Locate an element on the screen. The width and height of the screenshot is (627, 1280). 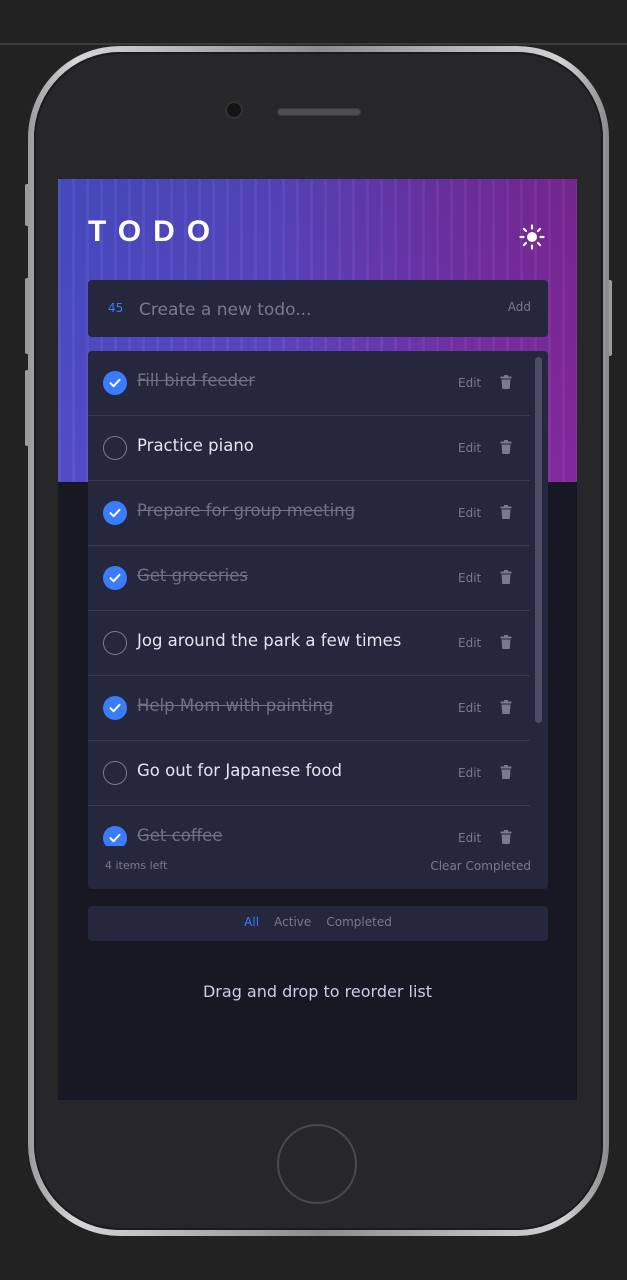
todo-item: Go out for Japanese food Edit is located at coordinates (309, 773).